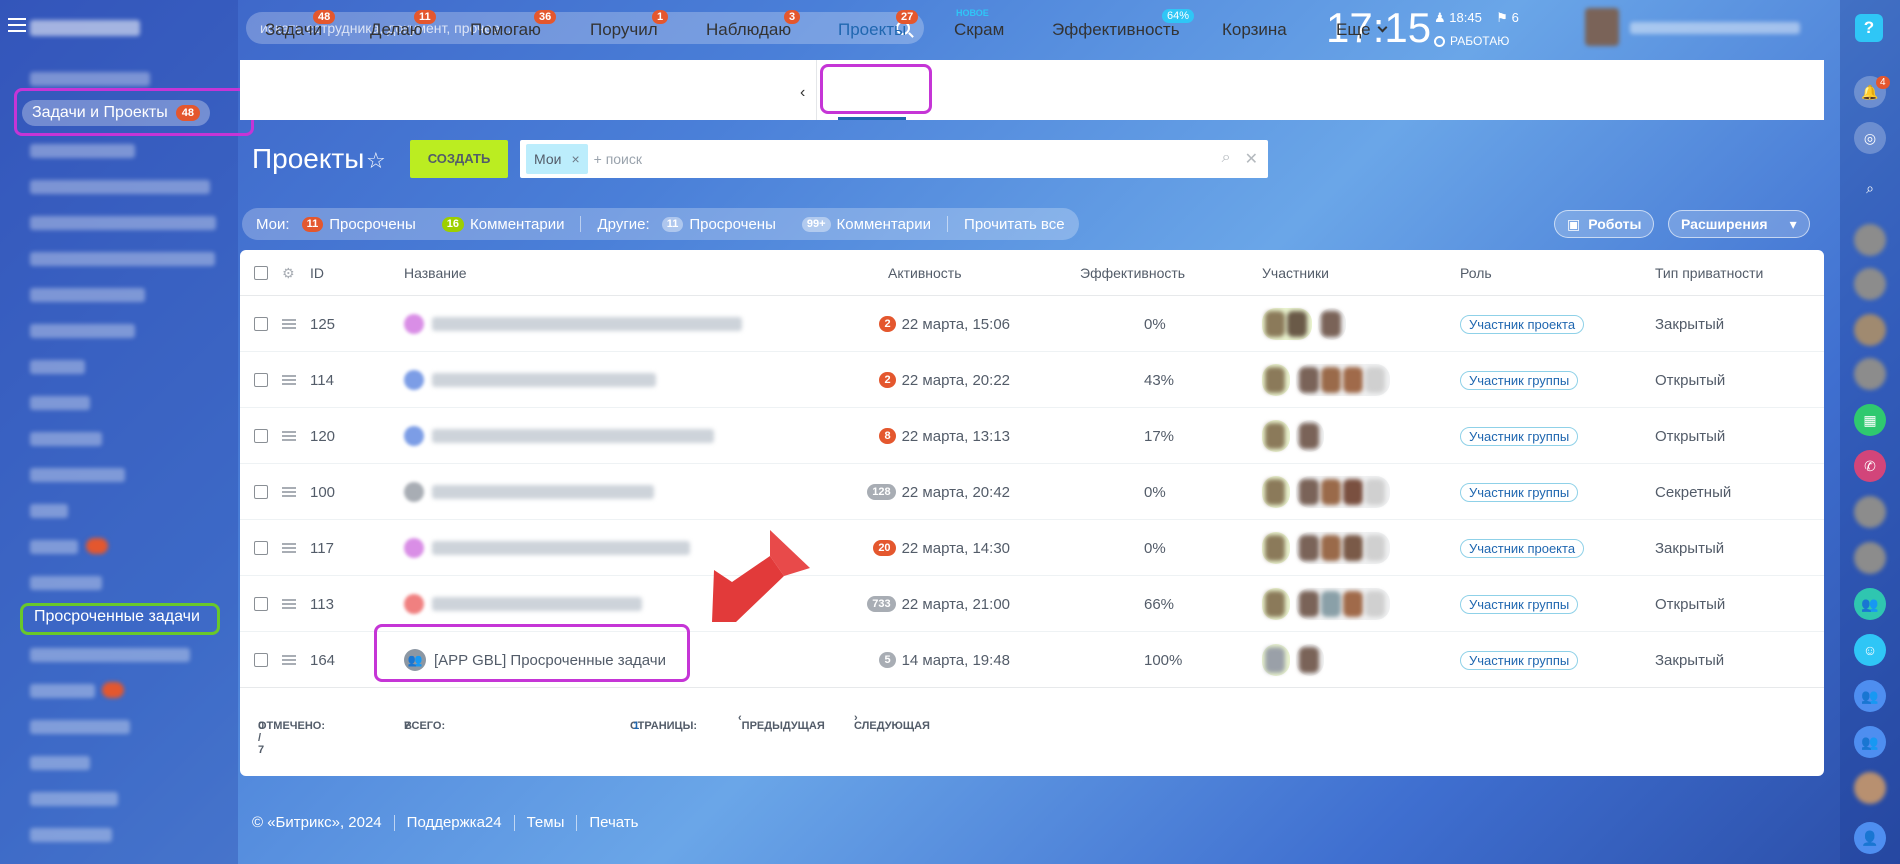  I want to click on mine-overdue-link: Просрочены, so click(372, 224).